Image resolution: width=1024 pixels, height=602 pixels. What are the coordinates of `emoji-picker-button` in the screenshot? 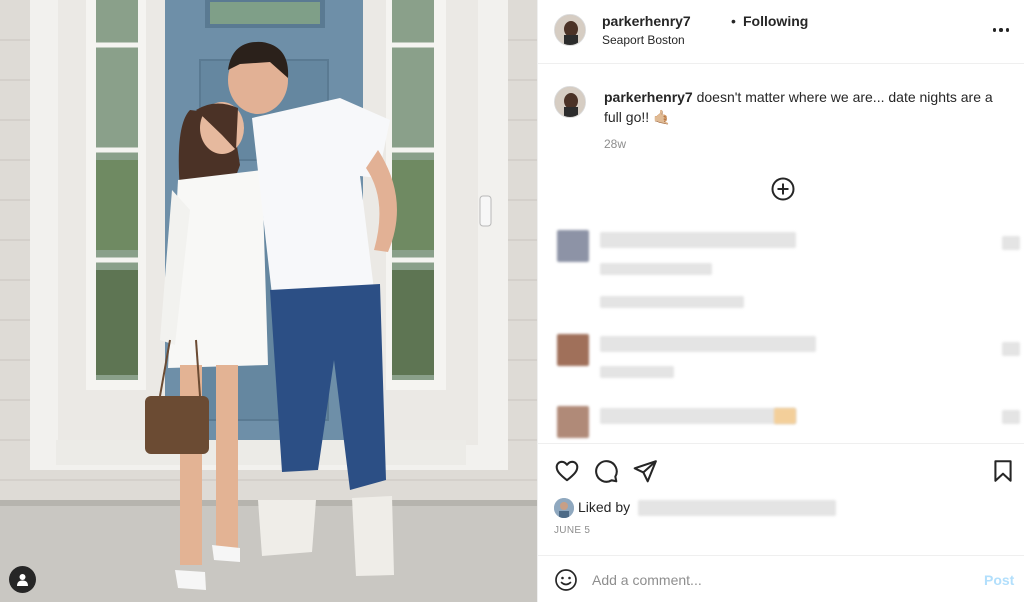 It's located at (566, 580).